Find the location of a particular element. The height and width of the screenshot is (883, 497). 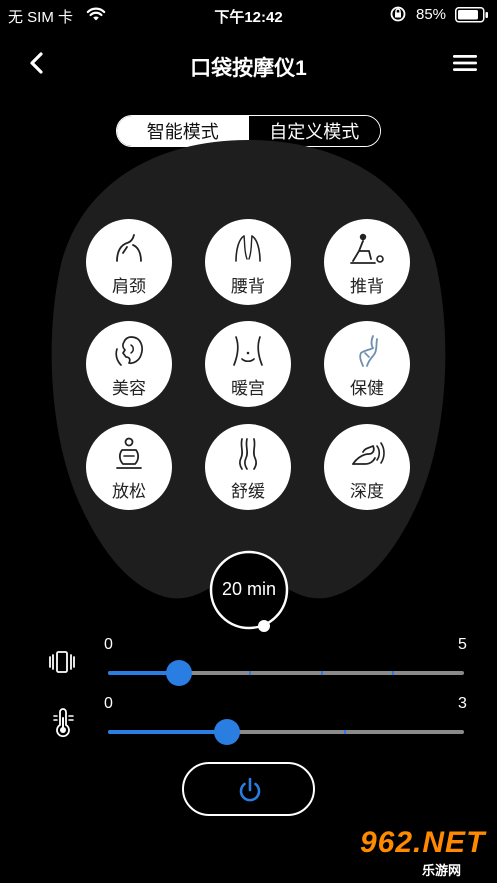

mode-button-shoulder-neck: 肩颈 is located at coordinates (129, 262).